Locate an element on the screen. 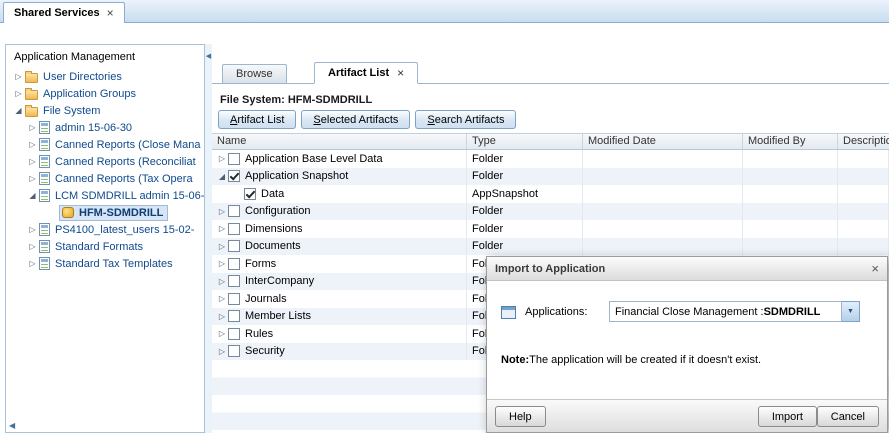 The image size is (889, 433). artifact-list-button: Artifact List is located at coordinates (257, 119).